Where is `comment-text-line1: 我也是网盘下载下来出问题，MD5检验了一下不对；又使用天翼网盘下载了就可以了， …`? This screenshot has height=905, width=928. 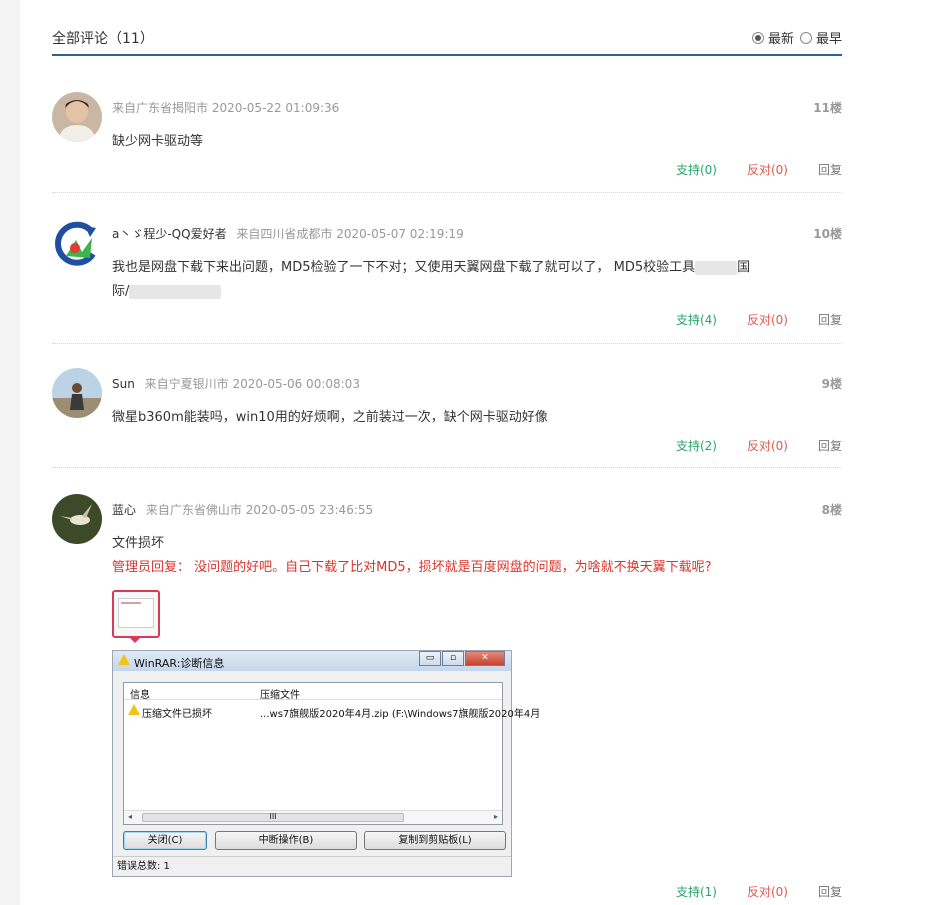 comment-text-line1: 我也是网盘下载下来出问题，MD5检验了一下不对；又使用天翼网盘下载了就可以了， … is located at coordinates (404, 267).